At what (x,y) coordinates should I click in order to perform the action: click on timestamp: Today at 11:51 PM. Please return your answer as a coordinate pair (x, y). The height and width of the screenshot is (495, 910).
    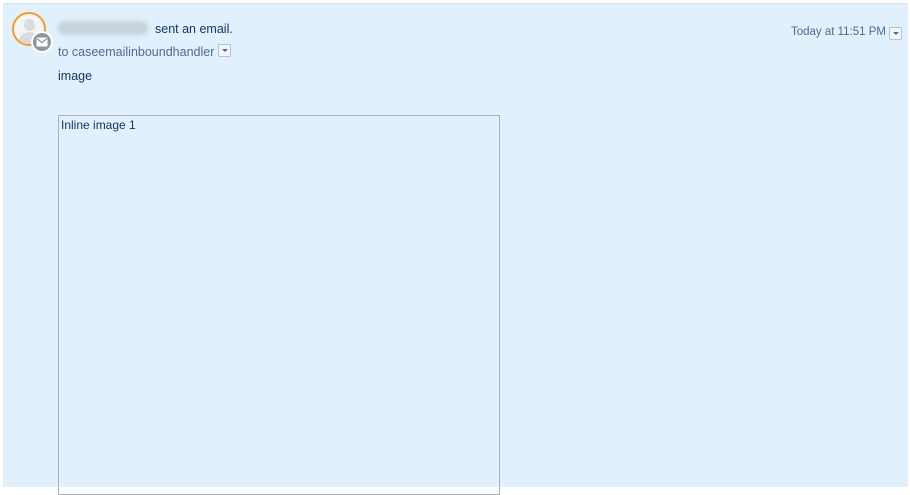
    Looking at the image, I should click on (838, 32).